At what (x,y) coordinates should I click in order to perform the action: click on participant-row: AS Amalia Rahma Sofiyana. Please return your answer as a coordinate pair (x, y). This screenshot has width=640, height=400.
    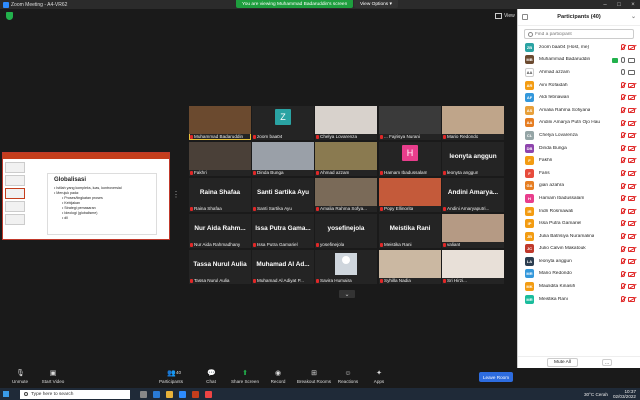
    Looking at the image, I should click on (579, 110).